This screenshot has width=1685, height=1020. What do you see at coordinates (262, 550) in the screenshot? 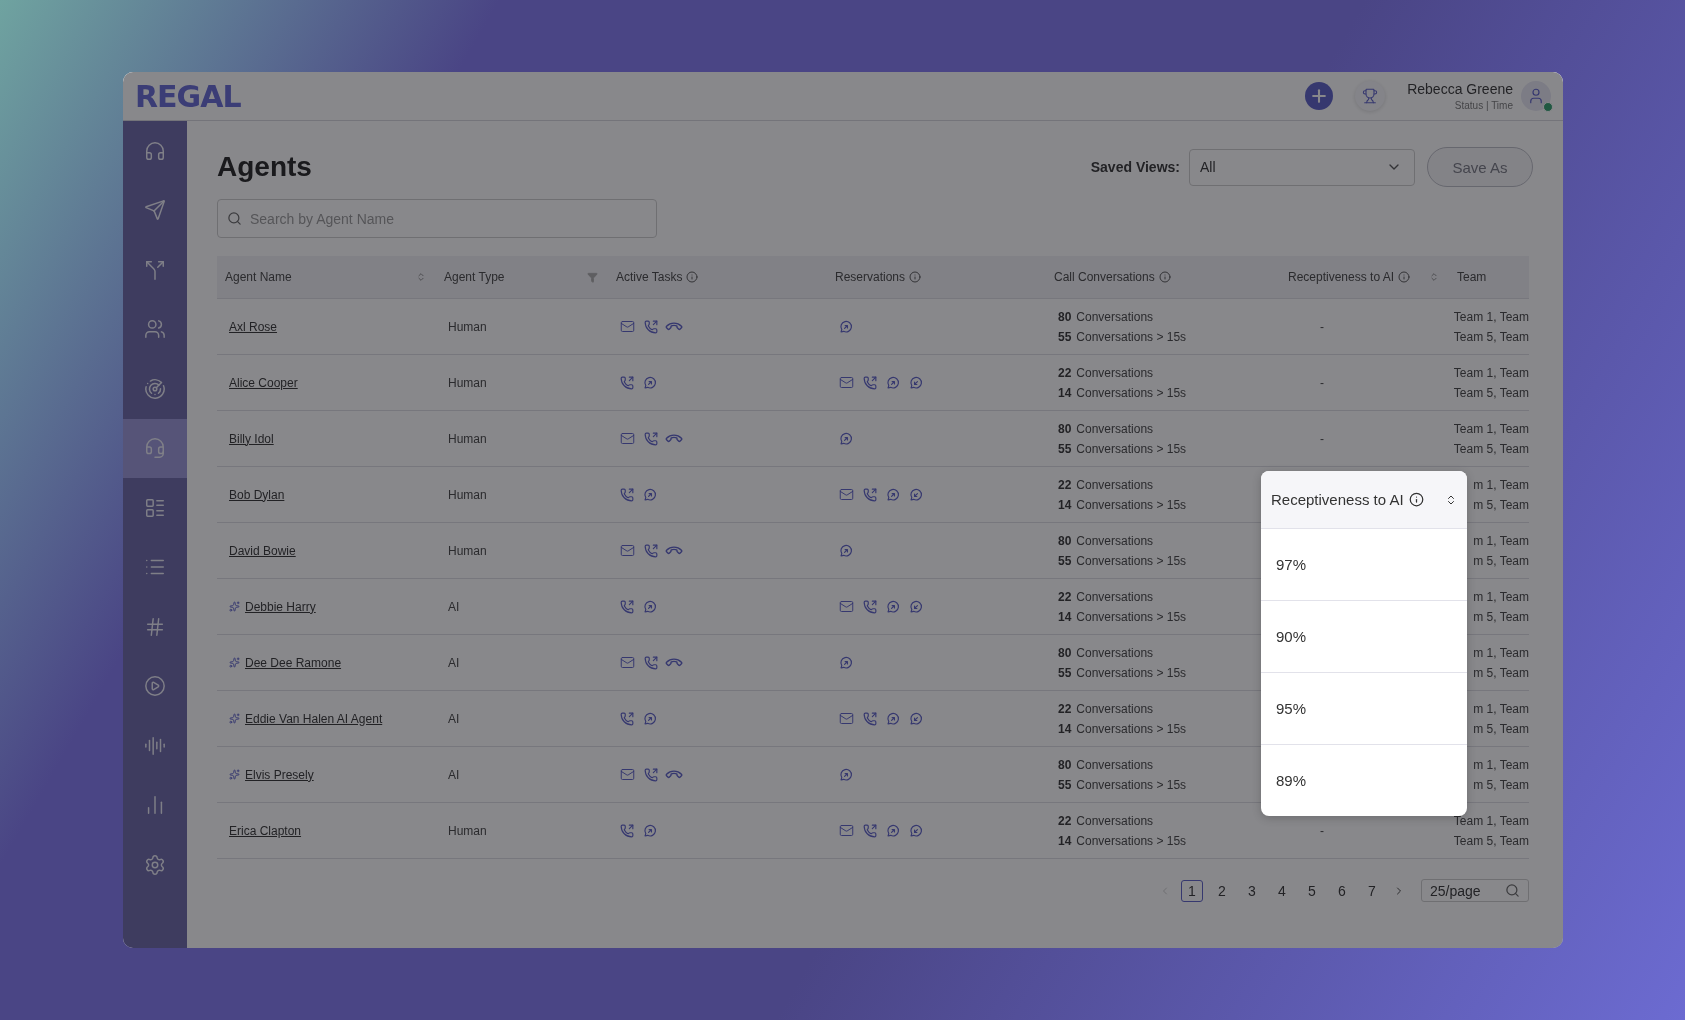
I see `agent-name-link: David Bowie` at bounding box center [262, 550].